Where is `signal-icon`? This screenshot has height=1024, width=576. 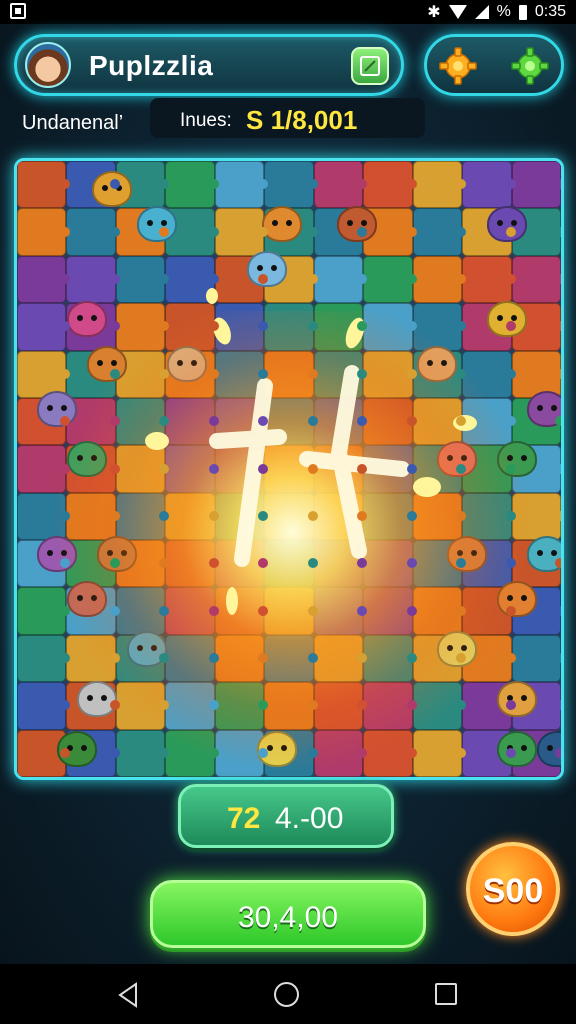 signal-icon is located at coordinates (481, 12).